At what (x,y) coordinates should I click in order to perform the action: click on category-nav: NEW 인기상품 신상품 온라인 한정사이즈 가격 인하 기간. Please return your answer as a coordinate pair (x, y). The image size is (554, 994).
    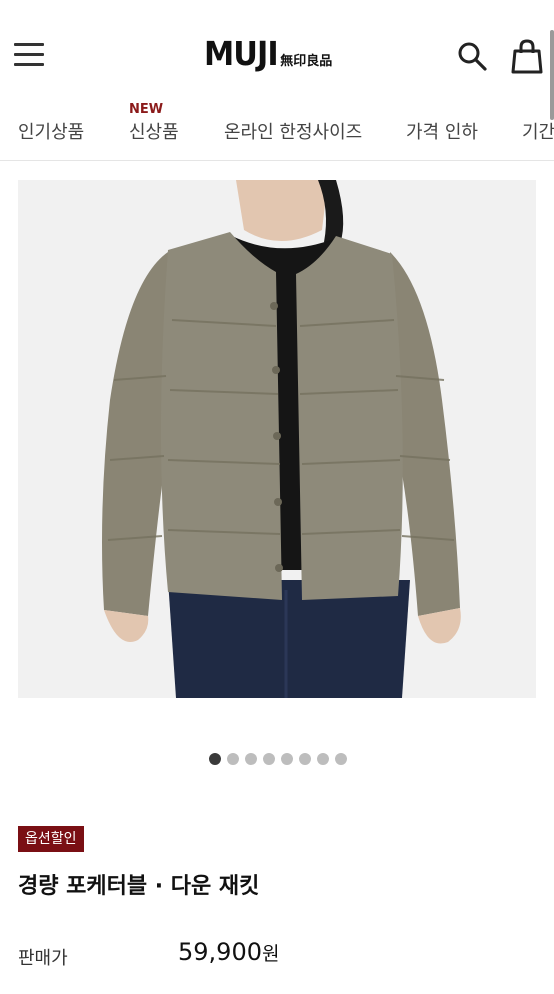
    Looking at the image, I should click on (277, 130).